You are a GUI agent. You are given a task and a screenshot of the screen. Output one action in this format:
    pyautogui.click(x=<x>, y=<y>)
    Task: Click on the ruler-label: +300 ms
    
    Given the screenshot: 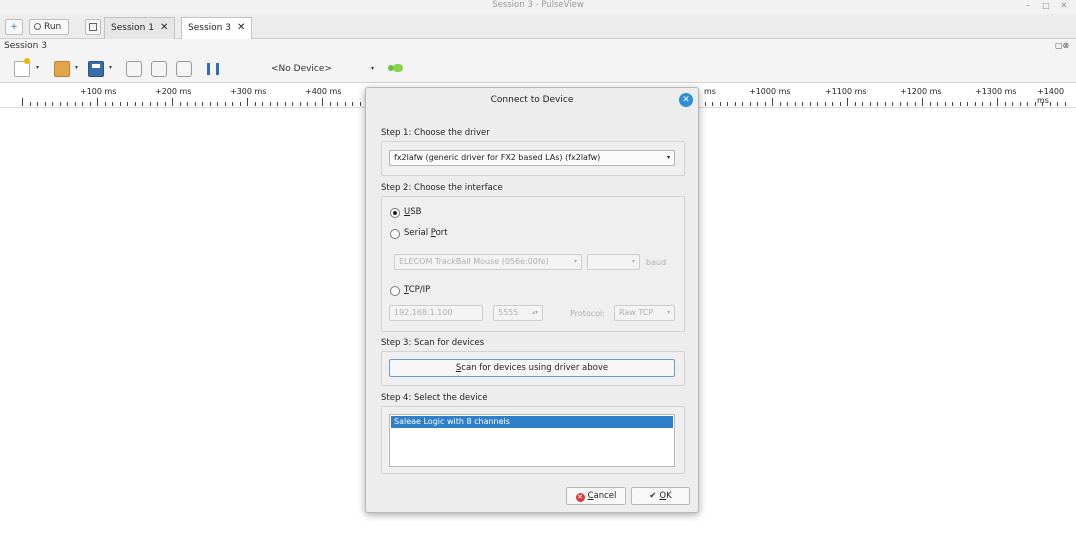 What is the action you would take?
    pyautogui.click(x=248, y=91)
    